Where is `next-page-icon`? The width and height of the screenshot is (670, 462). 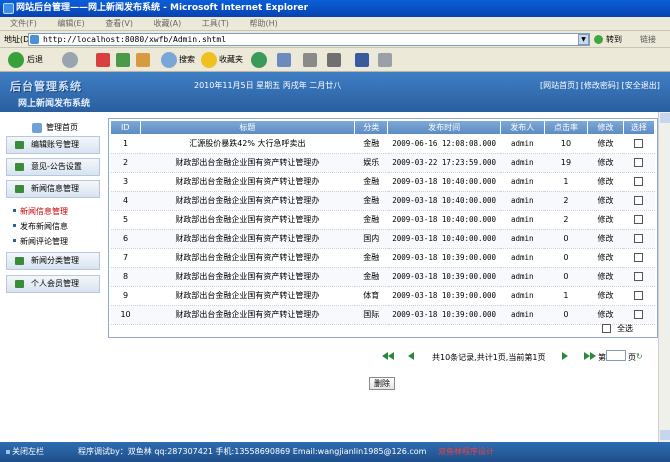
next-page-icon is located at coordinates (565, 356).